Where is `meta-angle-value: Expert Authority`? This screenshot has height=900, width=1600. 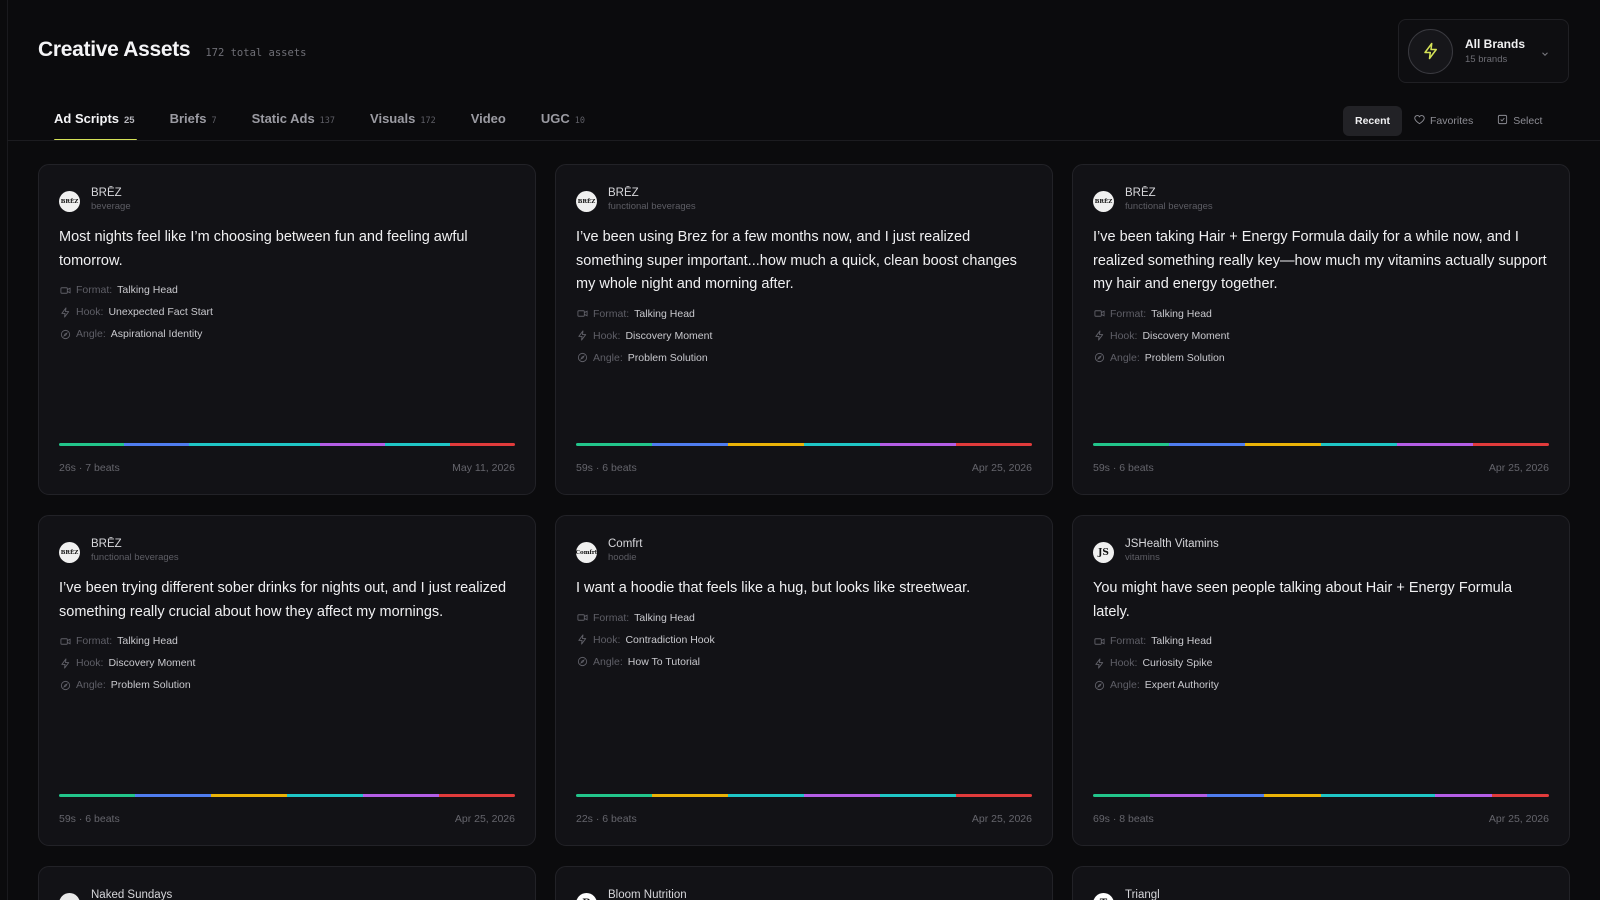
meta-angle-value: Expert Authority is located at coordinates (1181, 685).